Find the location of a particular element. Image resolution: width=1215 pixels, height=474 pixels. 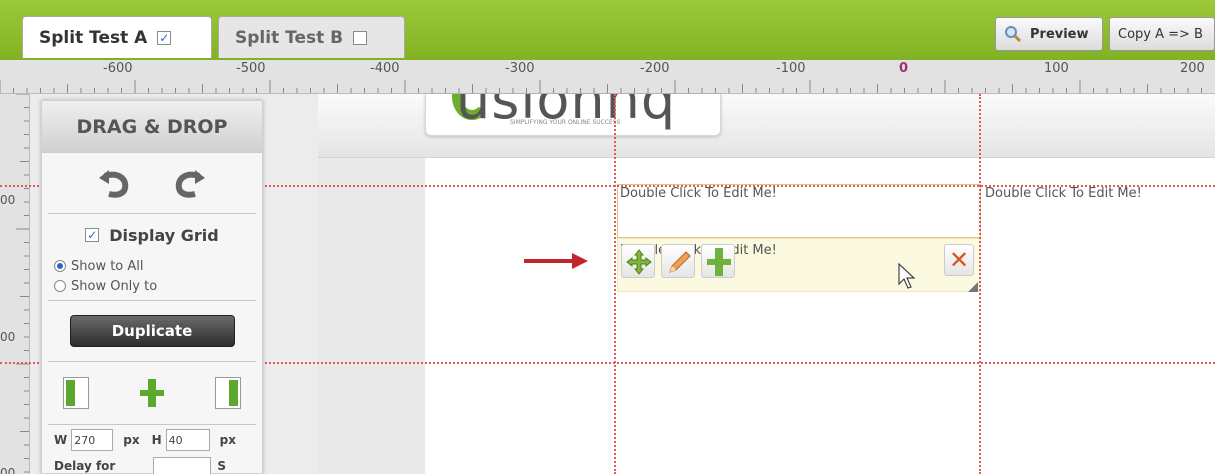

redo-icon is located at coordinates (190, 183).